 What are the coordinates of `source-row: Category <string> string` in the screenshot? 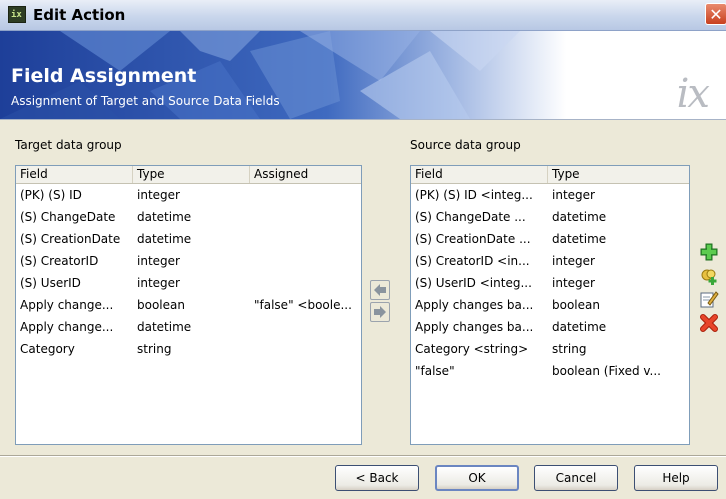 It's located at (550, 349).